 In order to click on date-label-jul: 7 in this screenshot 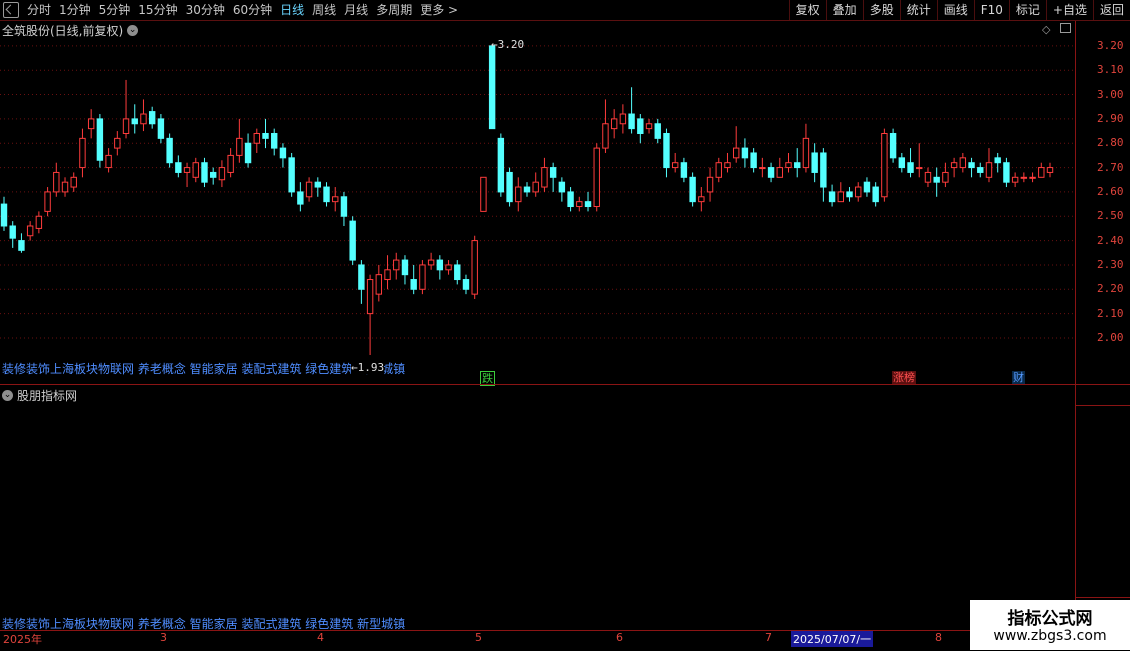, I will do `click(768, 637)`.